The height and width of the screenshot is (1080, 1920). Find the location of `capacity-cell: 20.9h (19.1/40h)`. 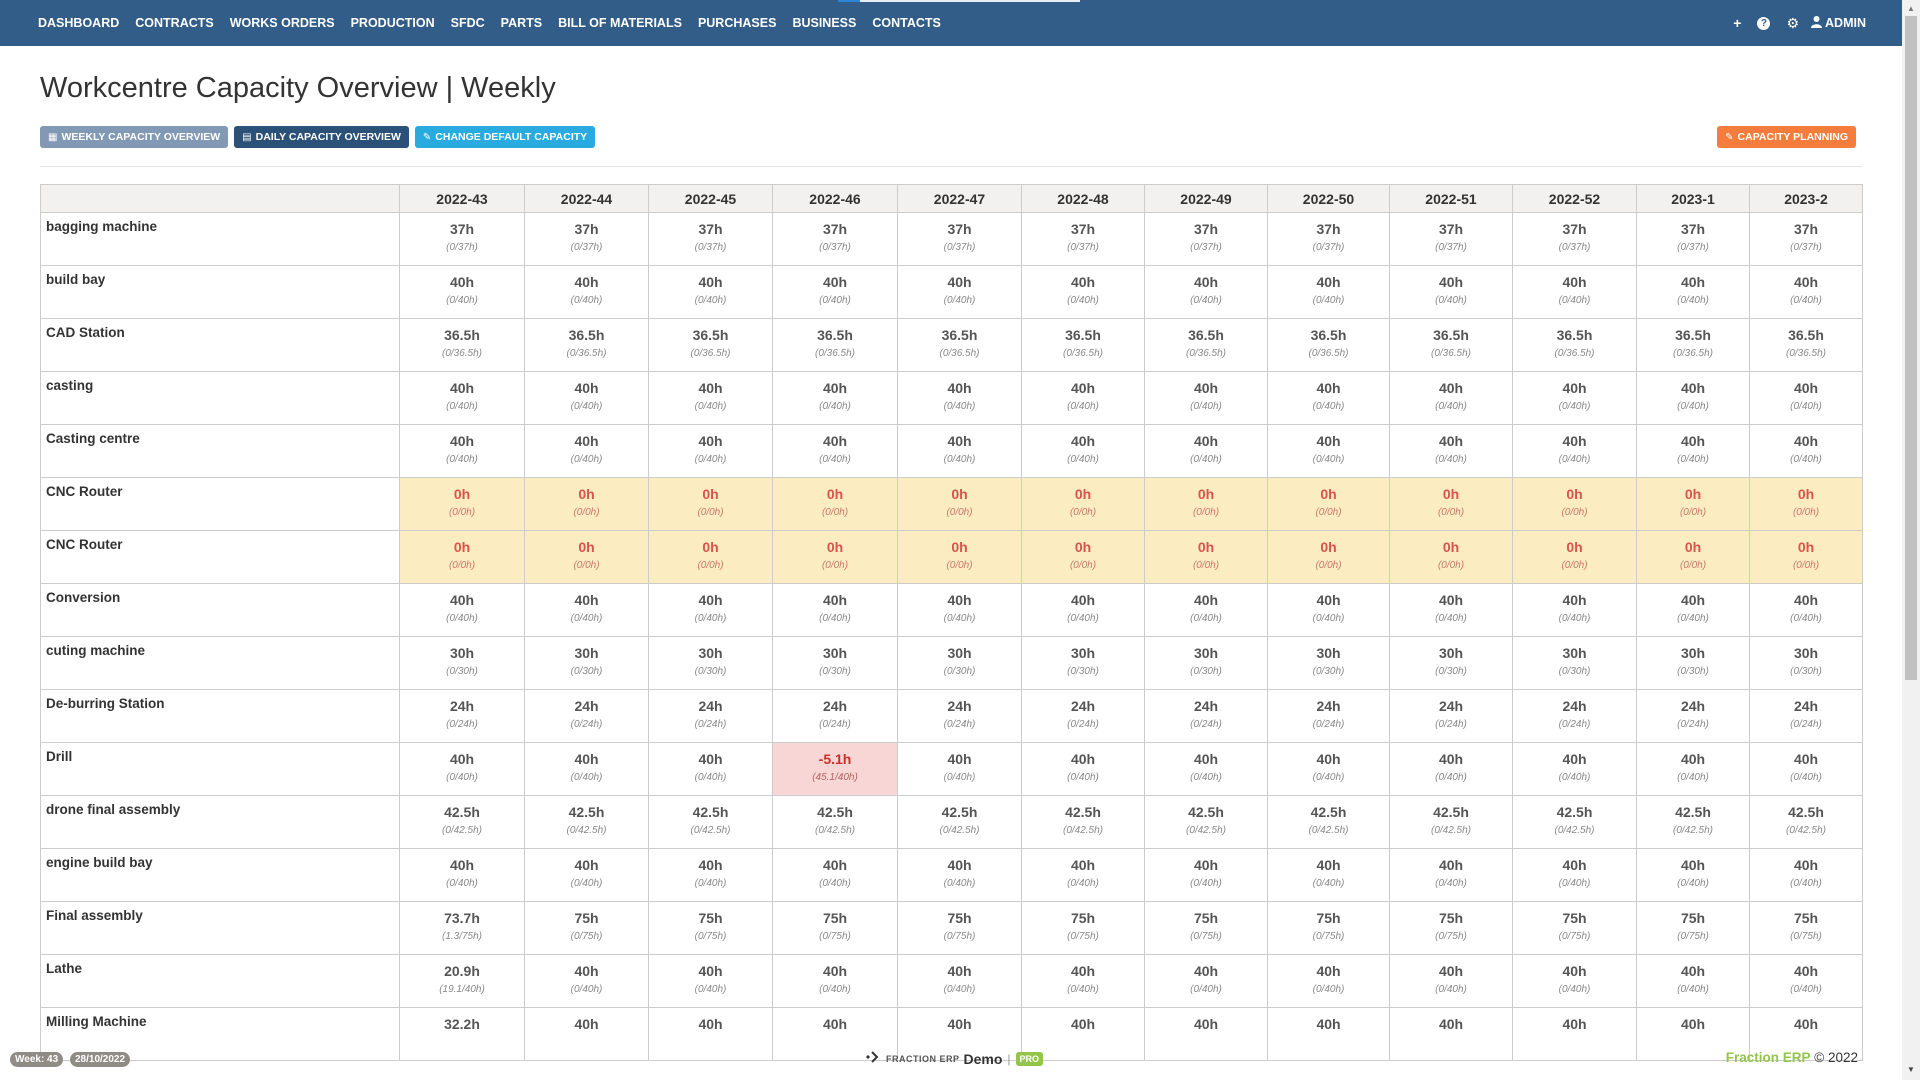

capacity-cell: 20.9h (19.1/40h) is located at coordinates (462, 981).